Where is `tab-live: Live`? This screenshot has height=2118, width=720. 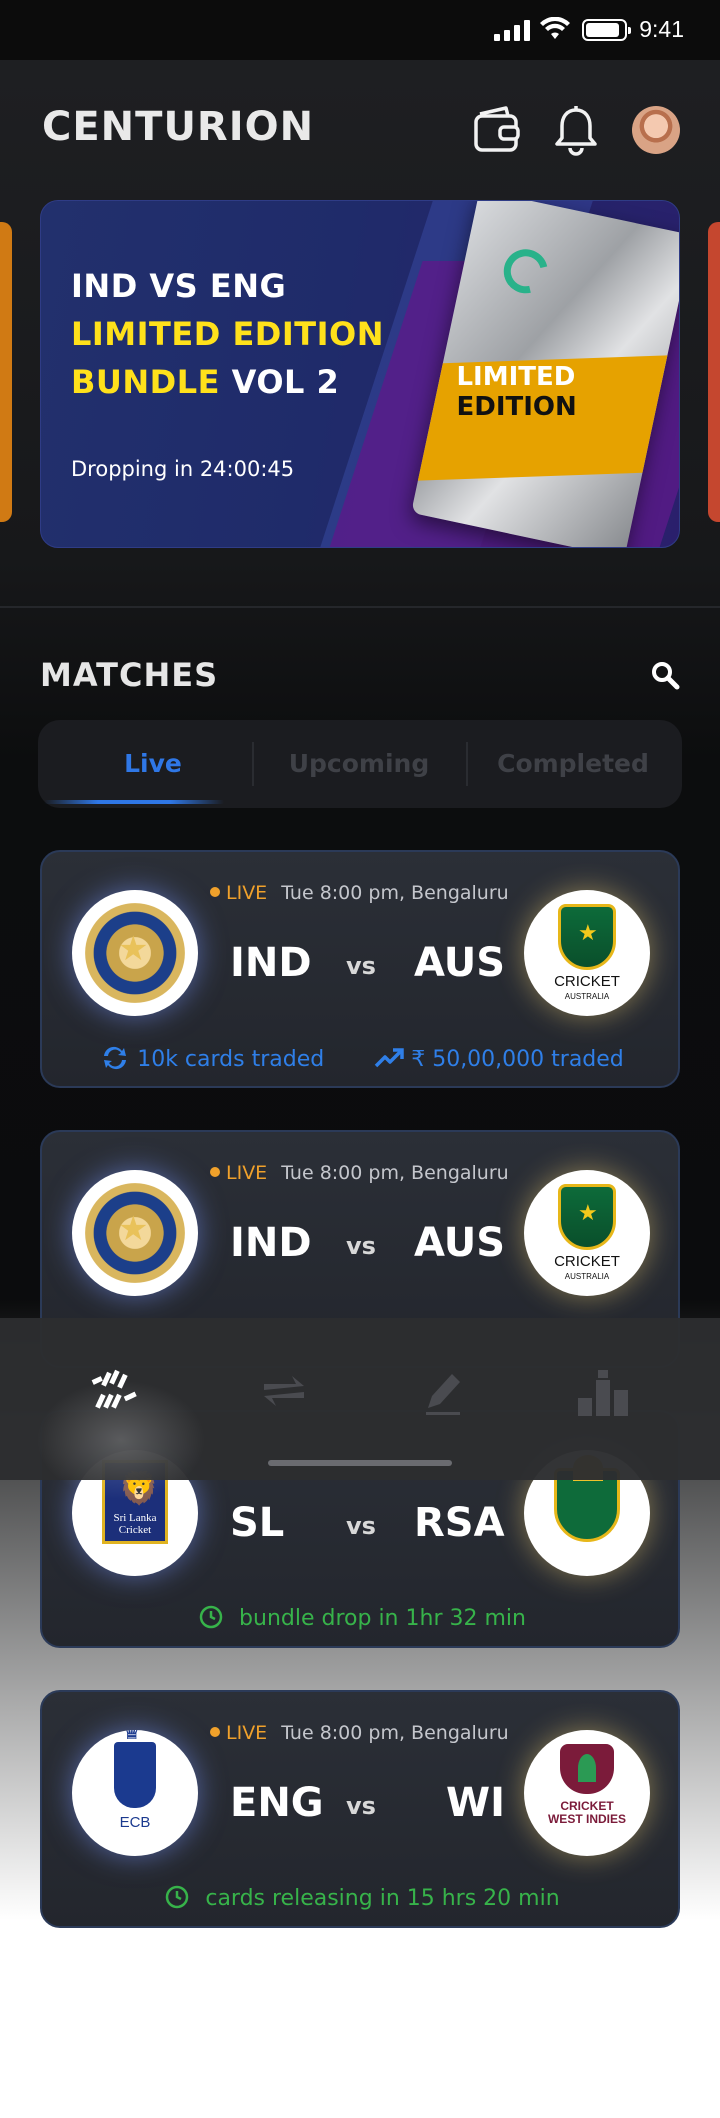
tab-live: Live is located at coordinates (153, 764).